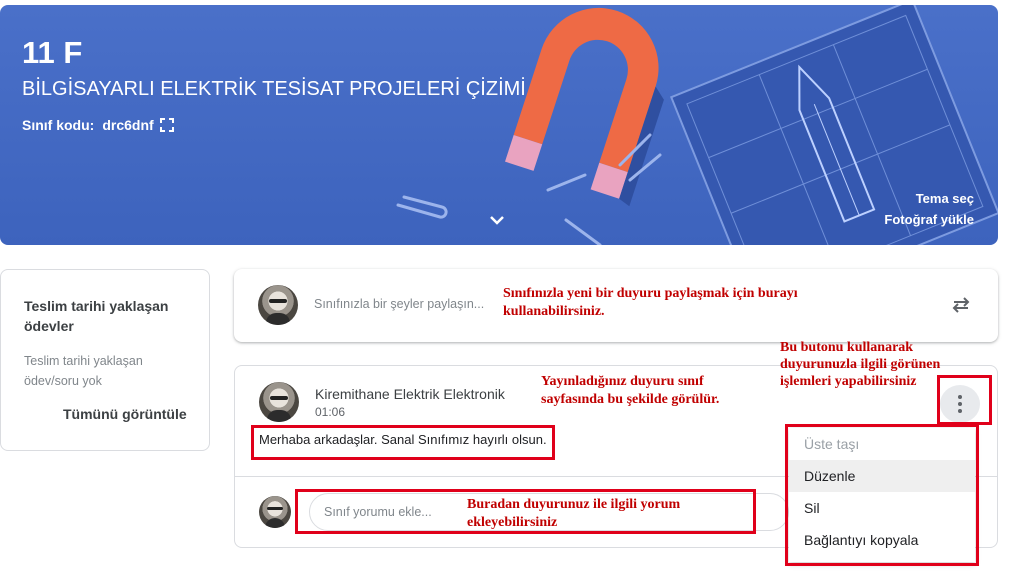 The height and width of the screenshot is (573, 1013). Describe the element at coordinates (83, 371) in the screenshot. I see `upcoming-empty-text: Teslim tarihi yaklaşan ödev/soru yok` at that location.